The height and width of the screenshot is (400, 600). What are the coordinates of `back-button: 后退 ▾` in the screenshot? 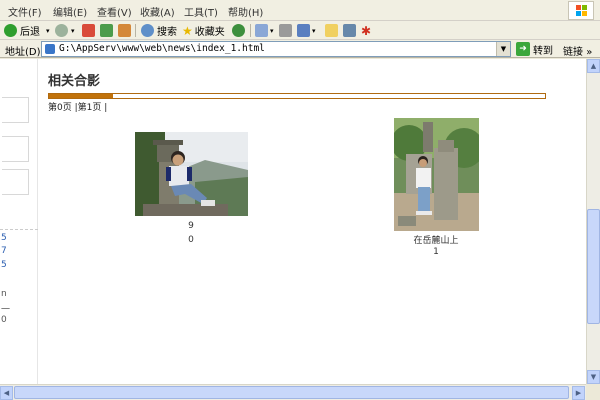 It's located at (27, 30).